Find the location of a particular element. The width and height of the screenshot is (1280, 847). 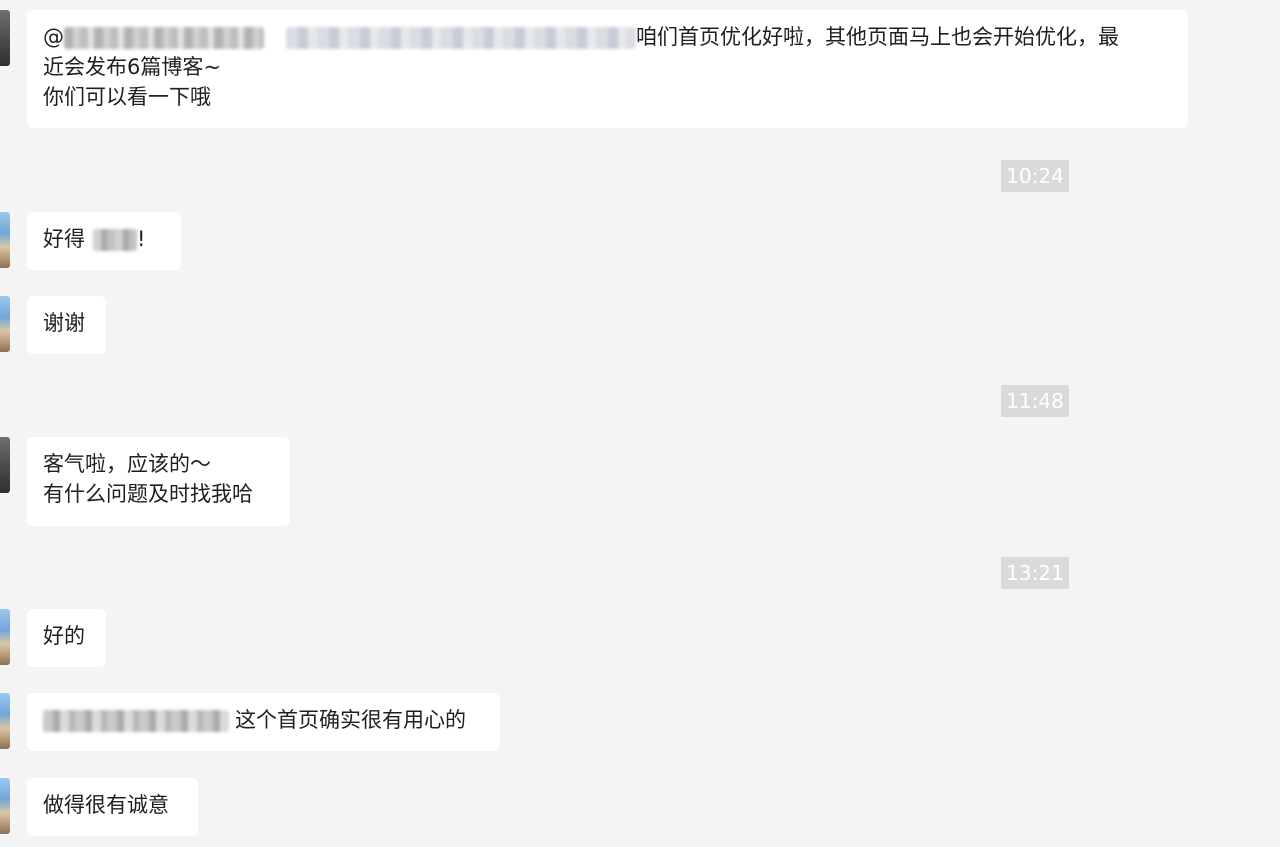

message-bubble: 这个首页确实很有用心的 is located at coordinates (263, 722).